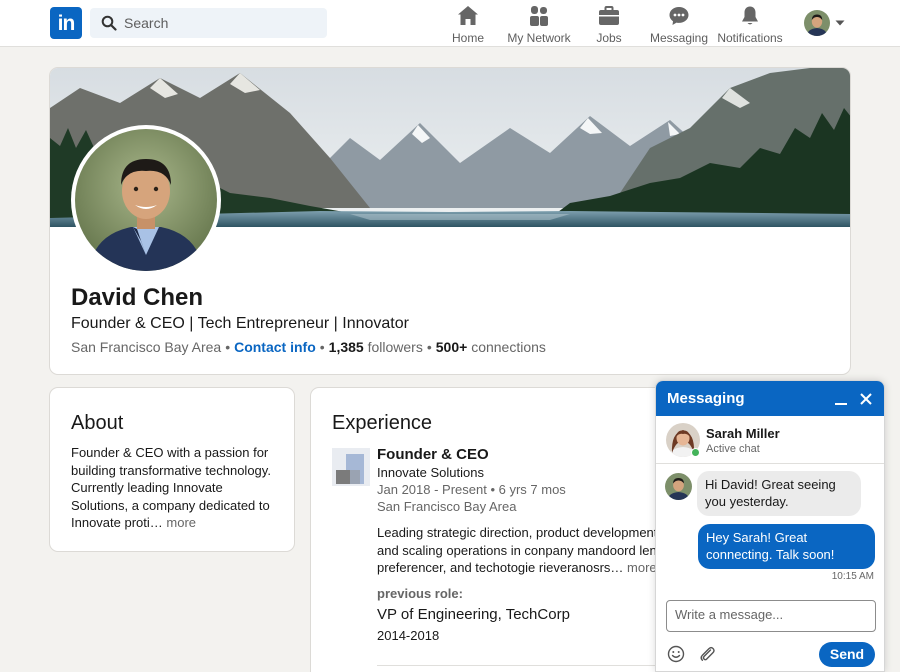 This screenshot has width=900, height=672. What do you see at coordinates (382, 423) in the screenshot?
I see `experience-title: Experience` at bounding box center [382, 423].